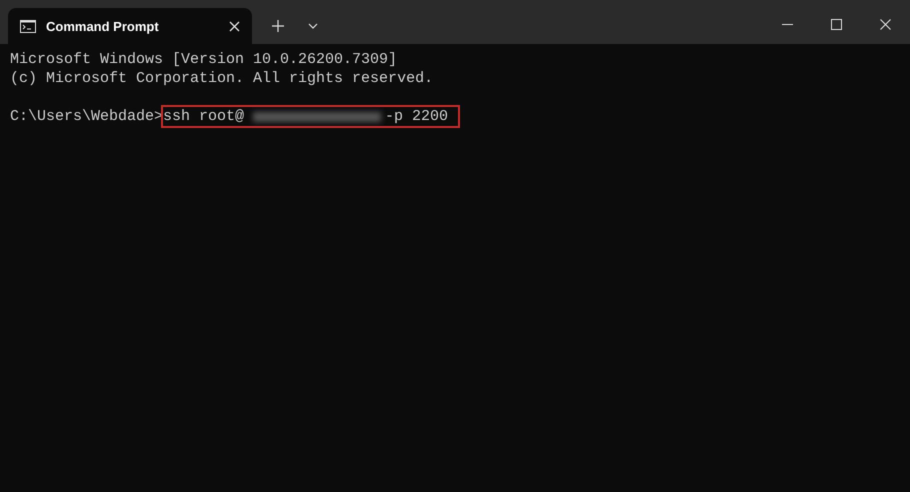 The height and width of the screenshot is (492, 910). I want to click on terminal-tab: Command Prompt, so click(130, 26).